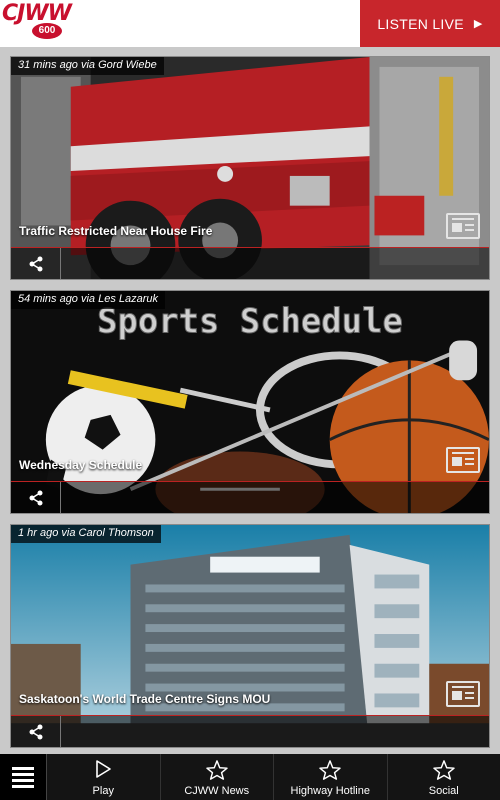 The height and width of the screenshot is (800, 500). What do you see at coordinates (23, 777) in the screenshot?
I see `menu-button` at bounding box center [23, 777].